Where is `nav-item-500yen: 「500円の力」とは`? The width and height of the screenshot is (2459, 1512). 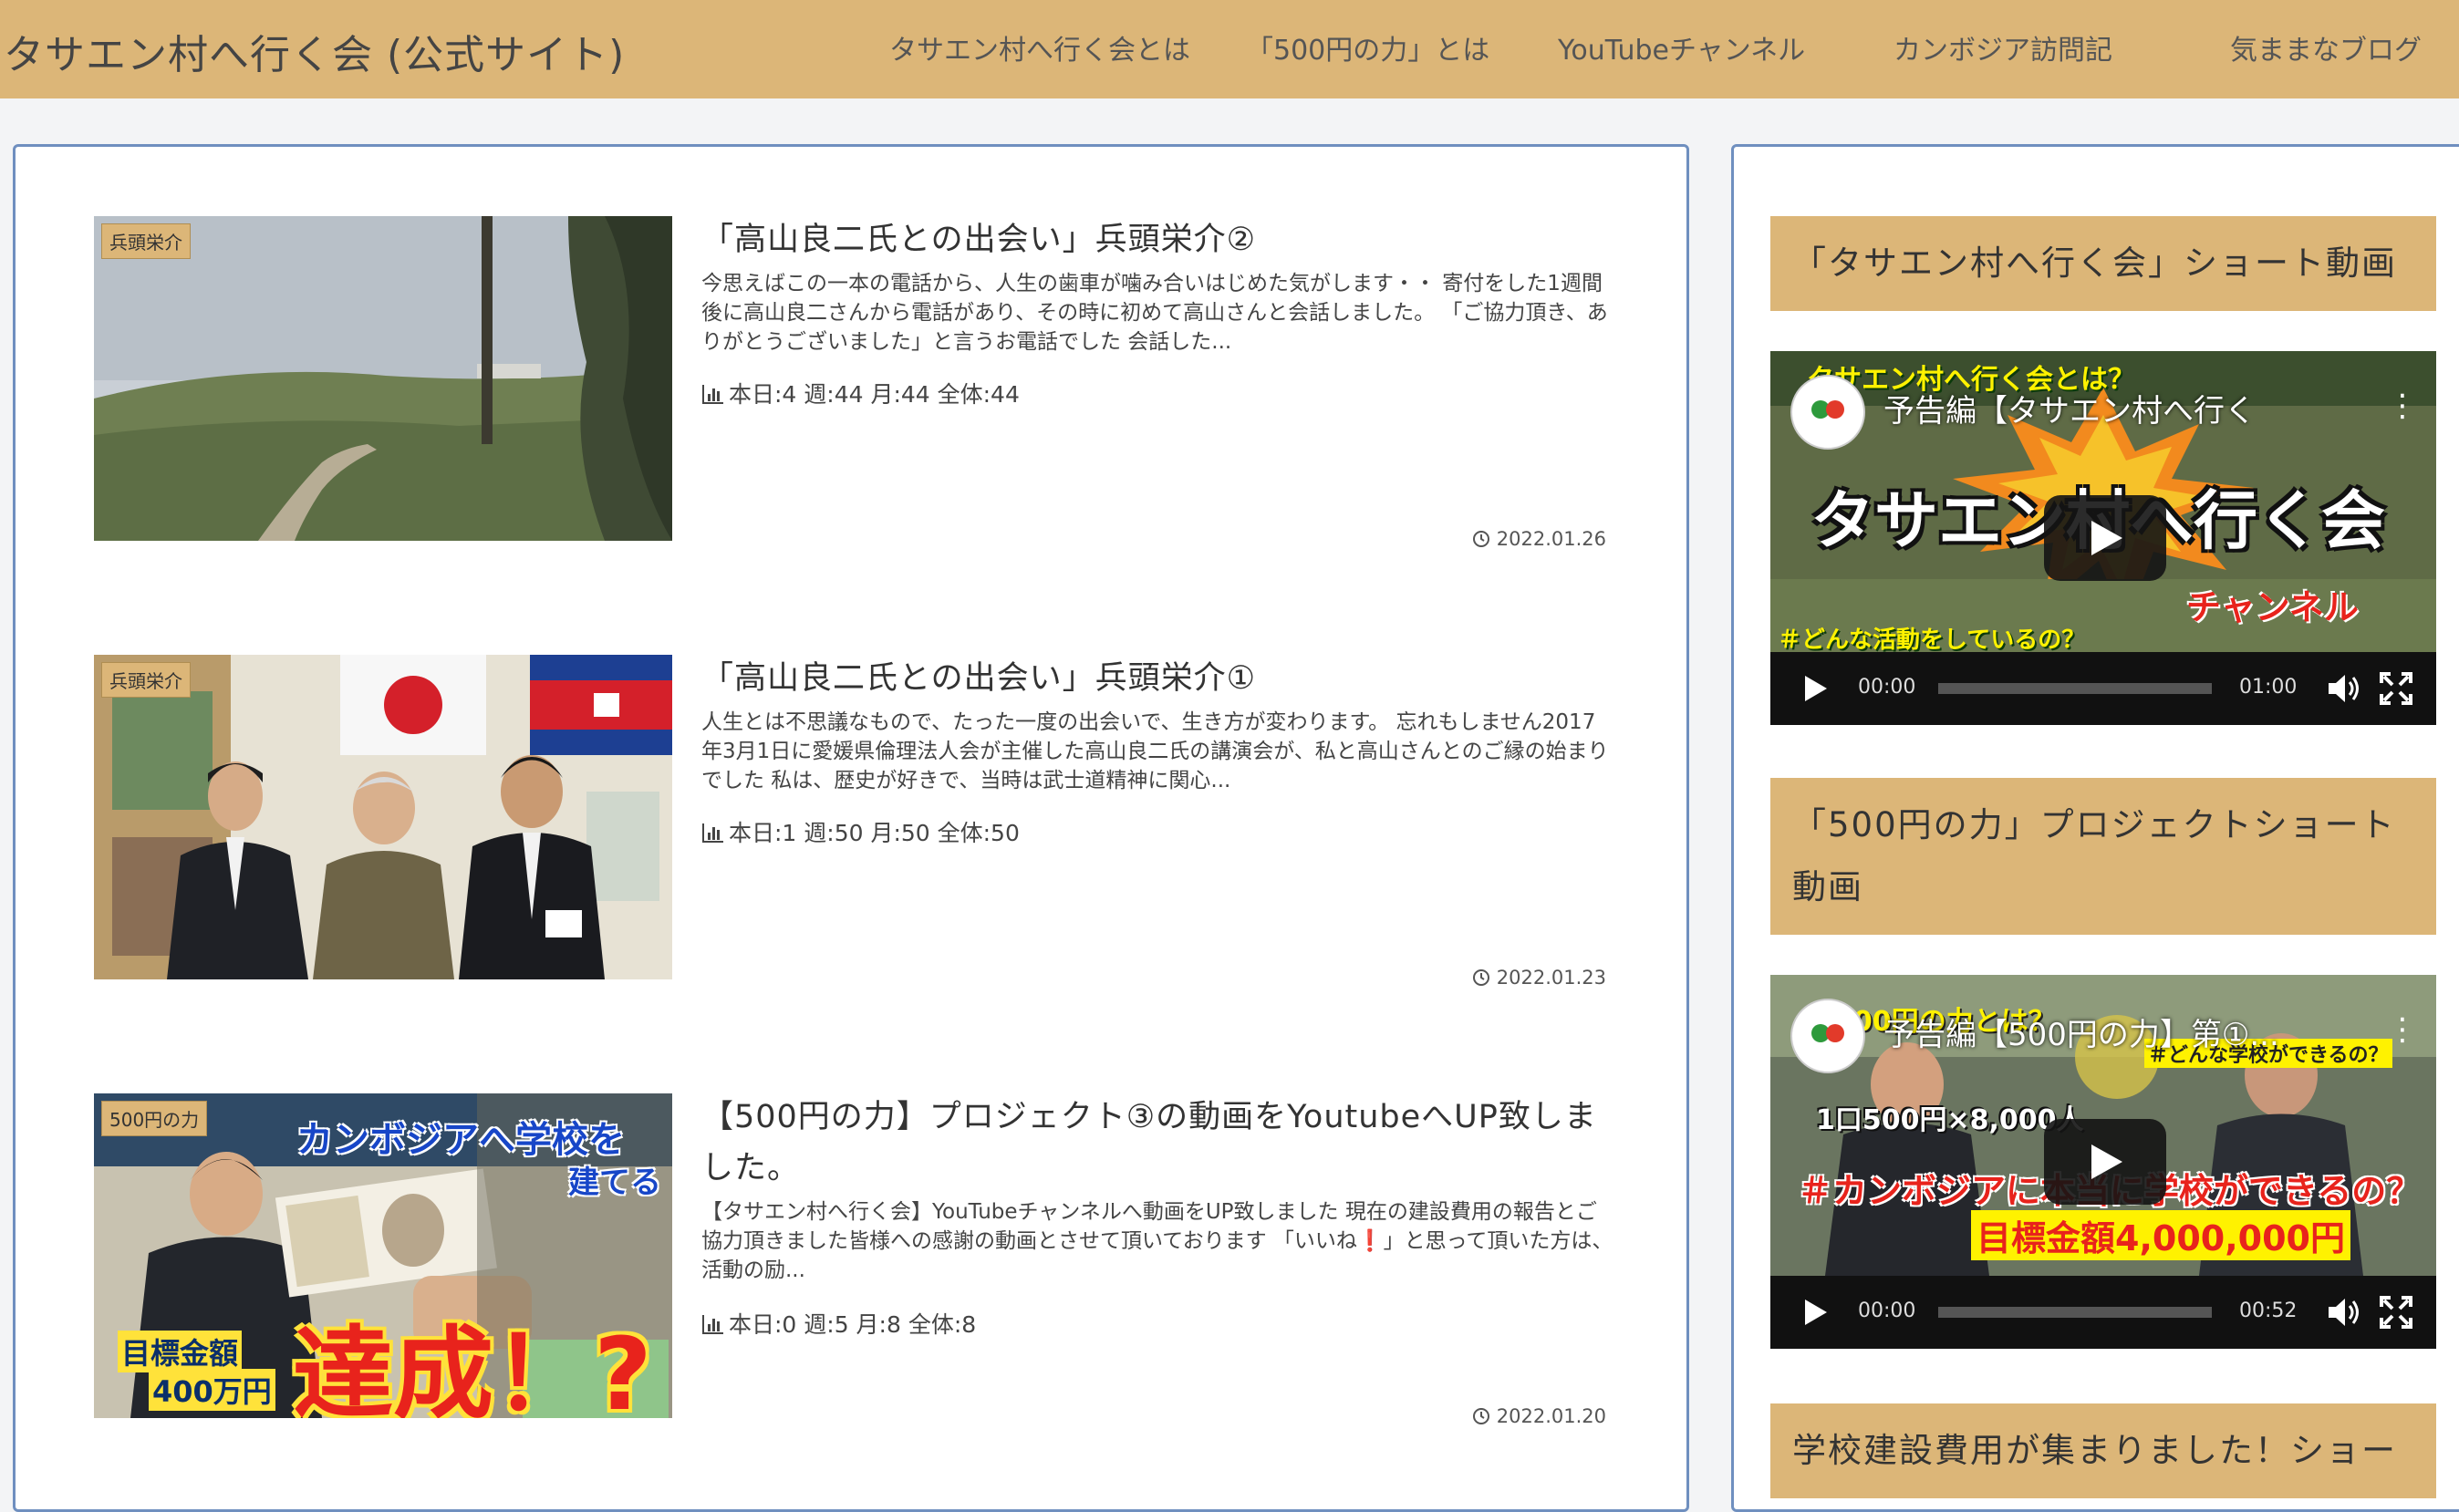
nav-item-500yen: 「500円の力」とは is located at coordinates (1367, 47).